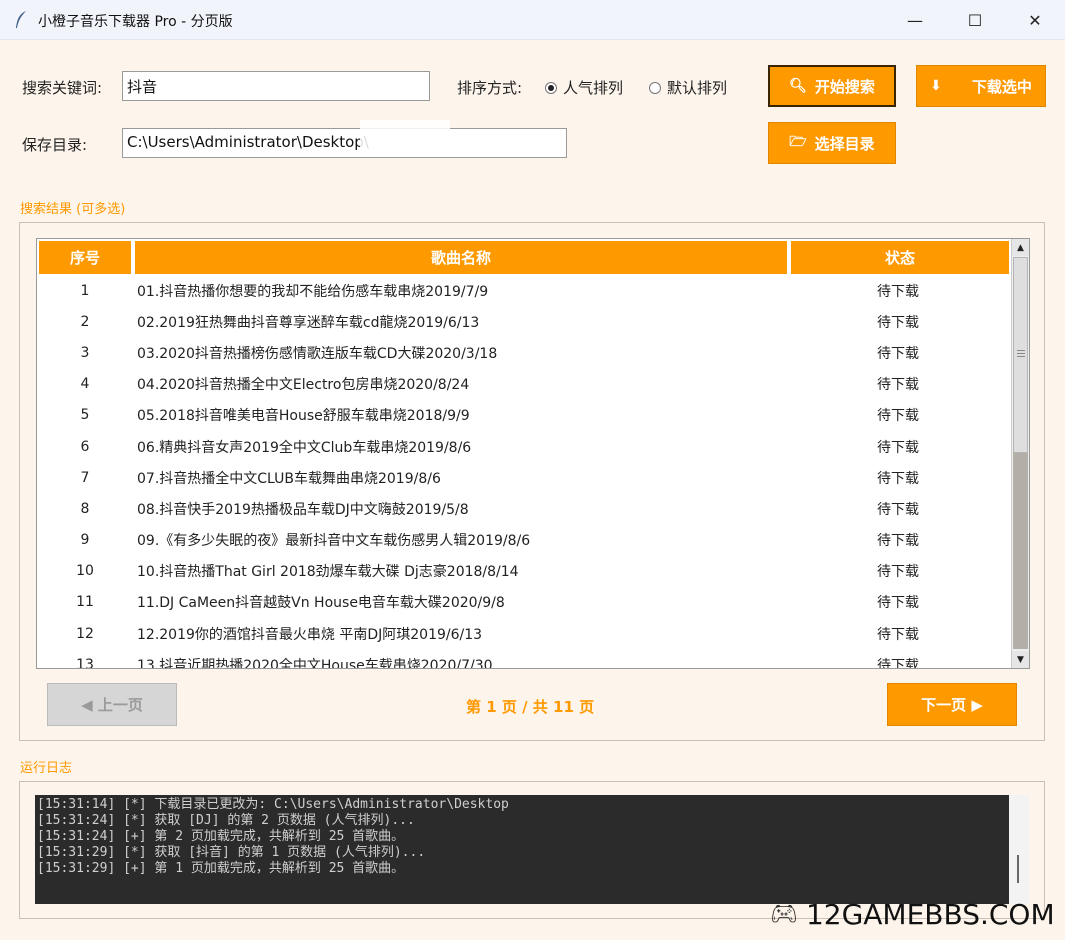 The height and width of the screenshot is (940, 1065). I want to click on page-info: 第 1 页 / 共 11 页, so click(530, 707).